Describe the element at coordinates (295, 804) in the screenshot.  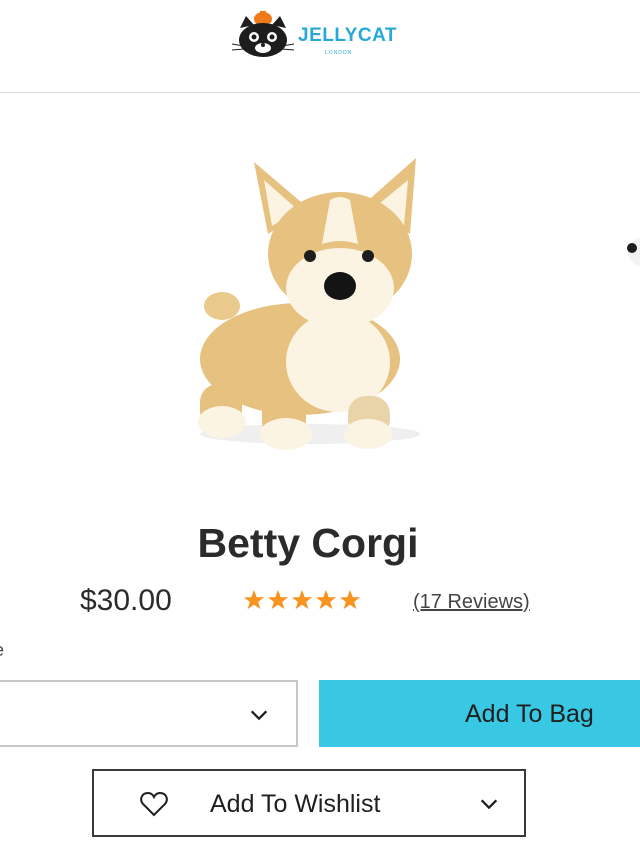
I see `add-to-wishlist-label: Add To Wishlist` at that location.